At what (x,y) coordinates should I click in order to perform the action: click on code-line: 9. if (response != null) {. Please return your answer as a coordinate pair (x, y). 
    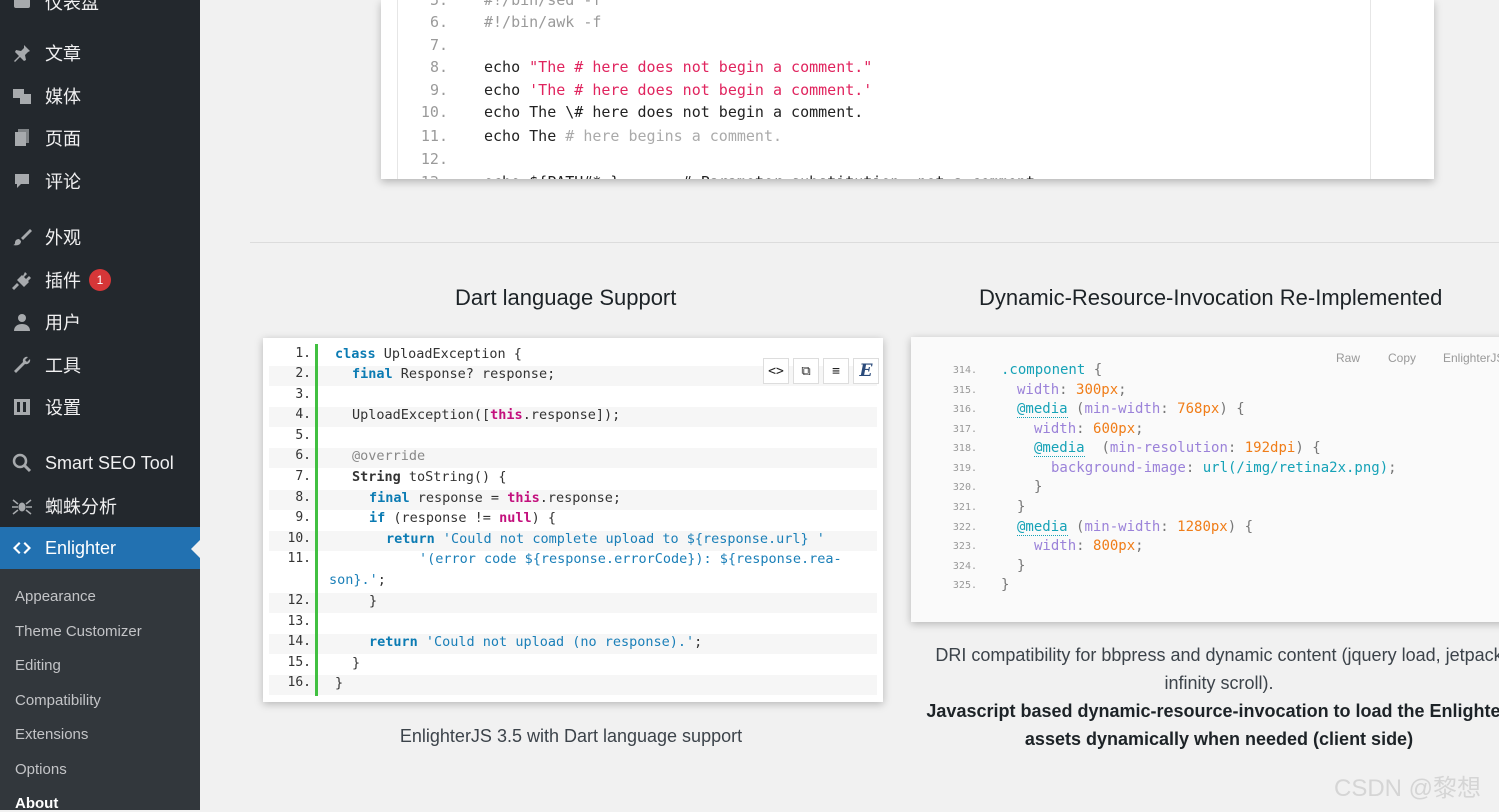
    Looking at the image, I should click on (425, 518).